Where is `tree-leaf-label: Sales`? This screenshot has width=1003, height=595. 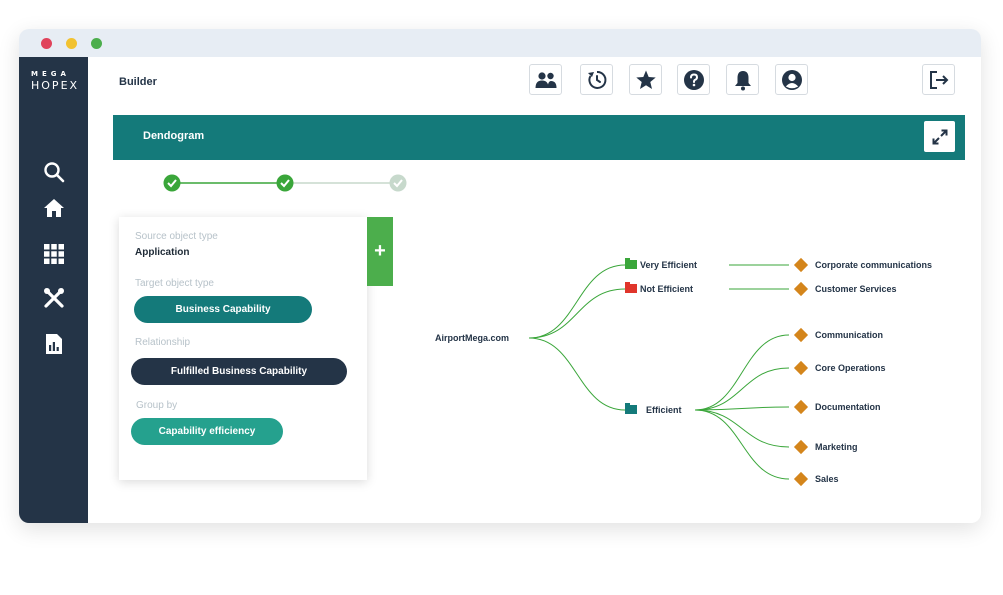
tree-leaf-label: Sales is located at coordinates (827, 479).